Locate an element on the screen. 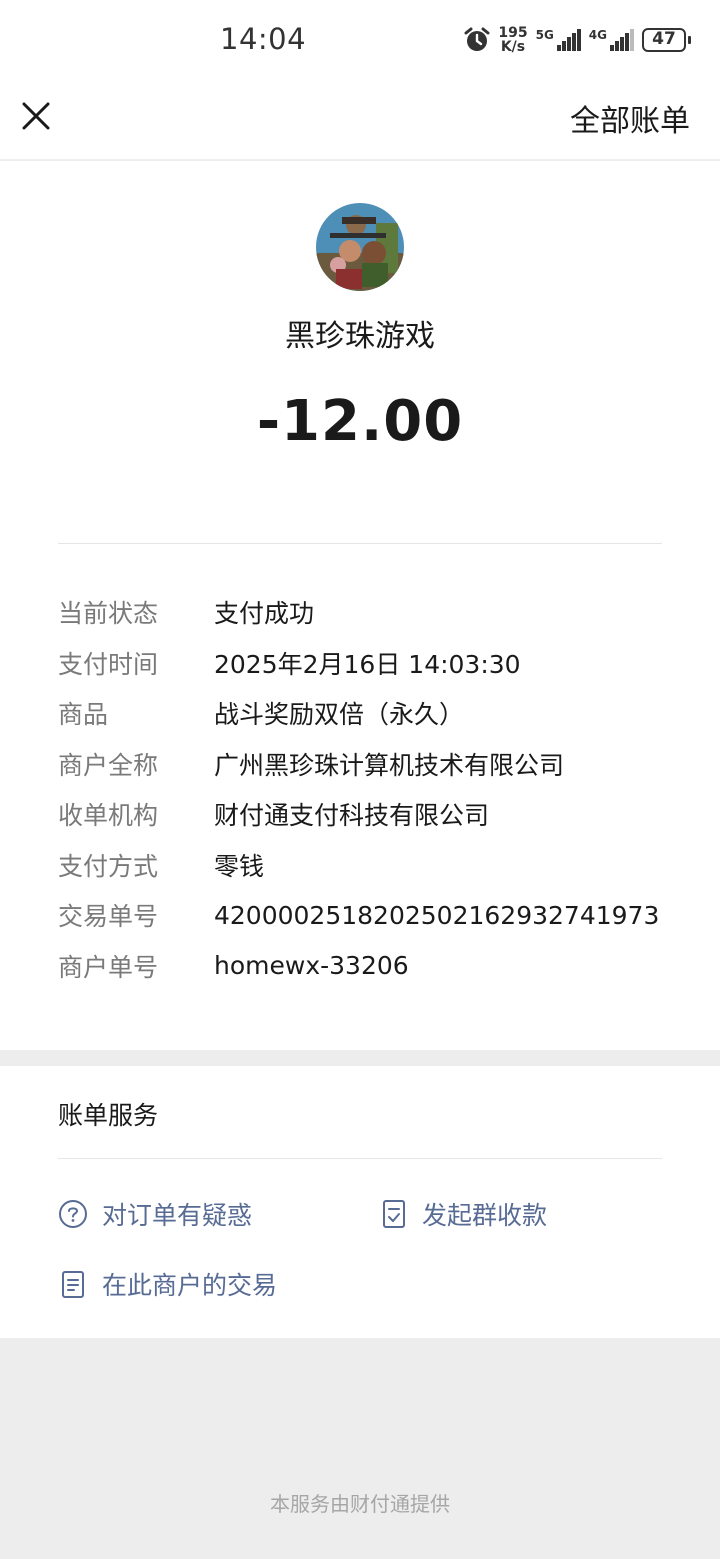 This screenshot has width=720, height=1559. signal-5g-label: 5G is located at coordinates (544, 35).